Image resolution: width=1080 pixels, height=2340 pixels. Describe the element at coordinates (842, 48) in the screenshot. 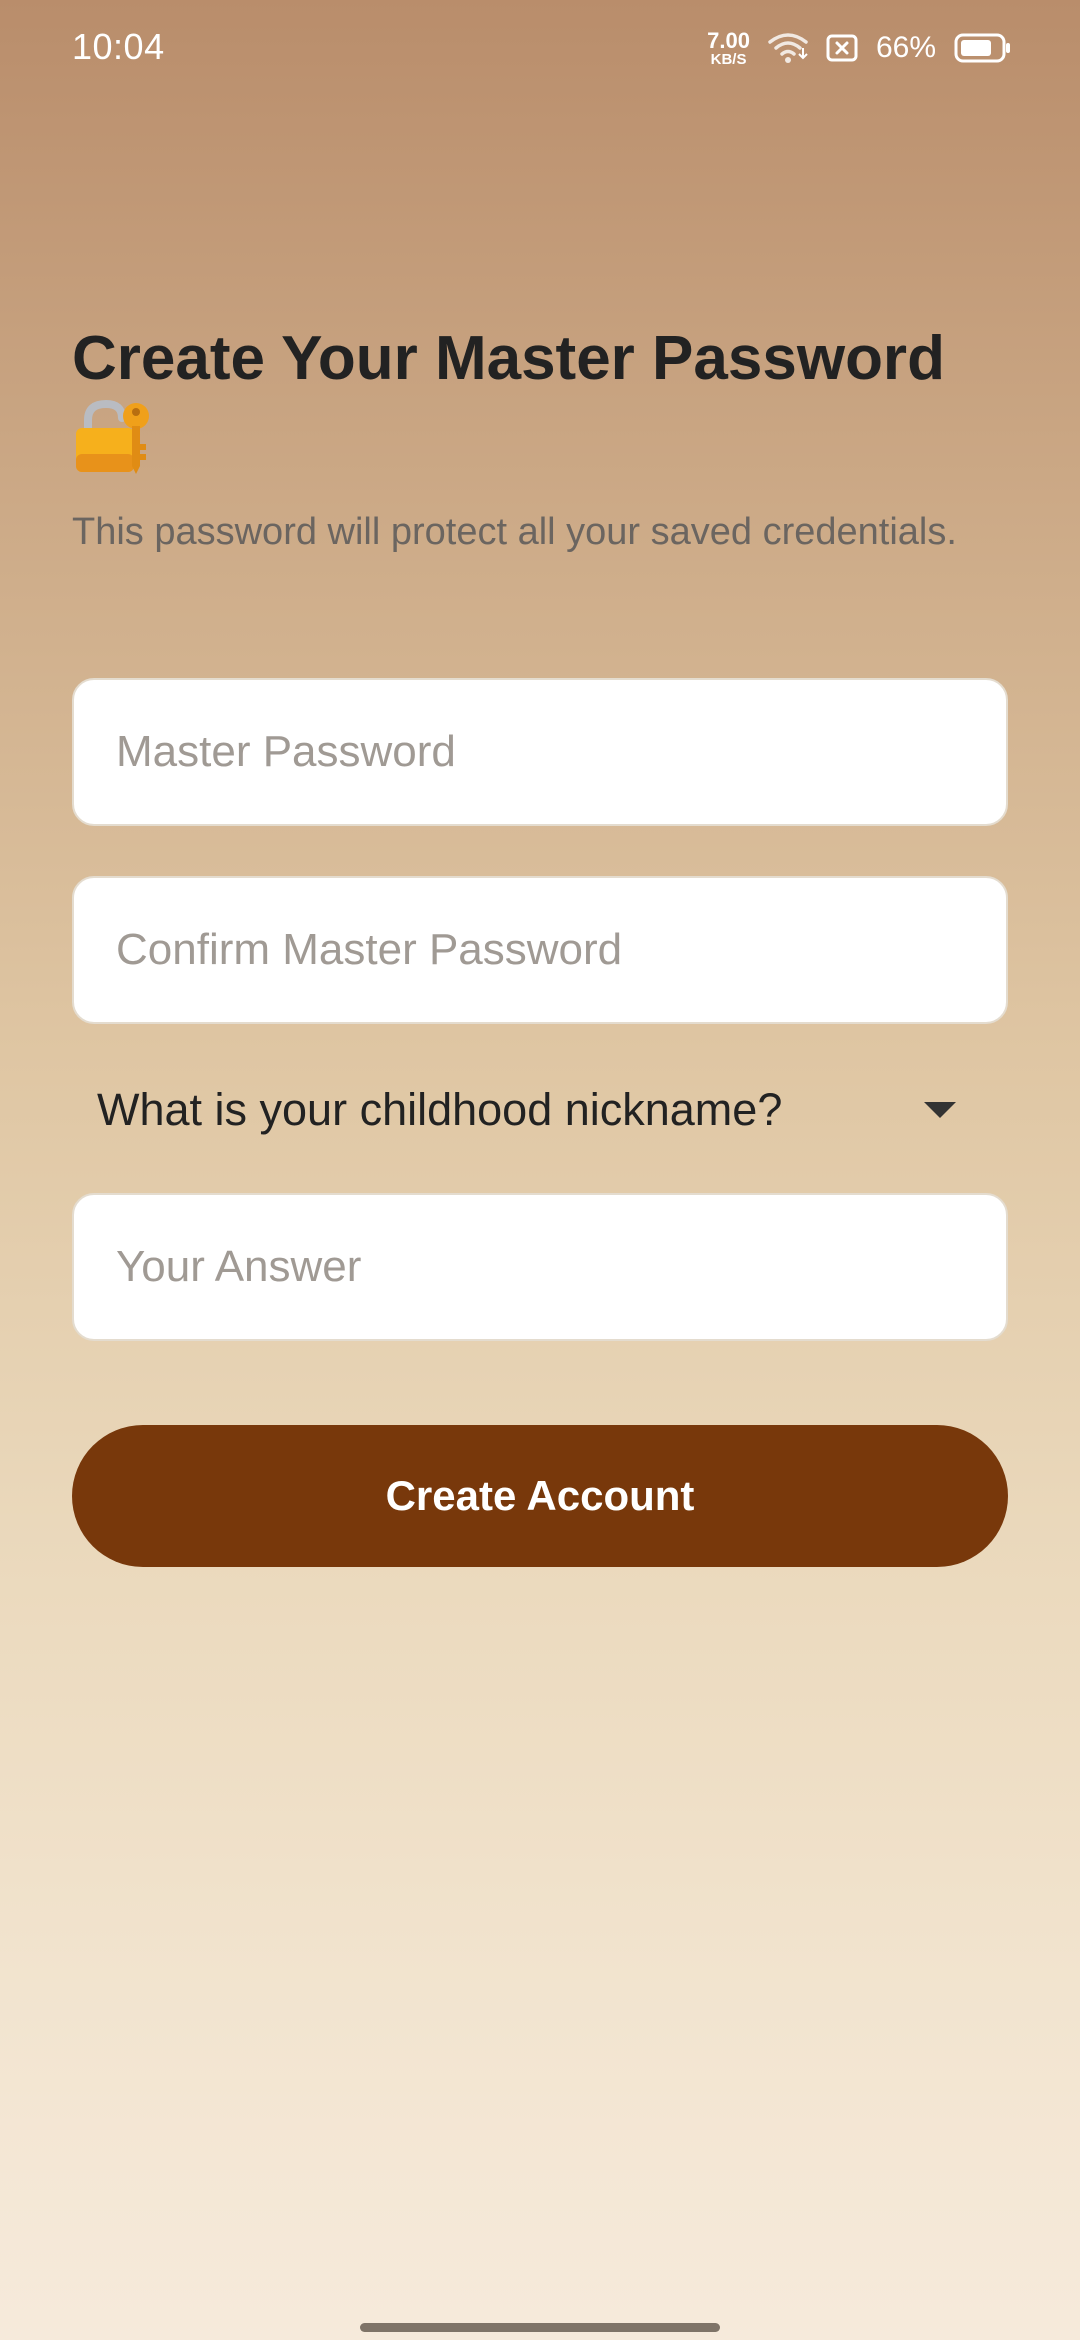

I see `sim-blocked-icon` at that location.